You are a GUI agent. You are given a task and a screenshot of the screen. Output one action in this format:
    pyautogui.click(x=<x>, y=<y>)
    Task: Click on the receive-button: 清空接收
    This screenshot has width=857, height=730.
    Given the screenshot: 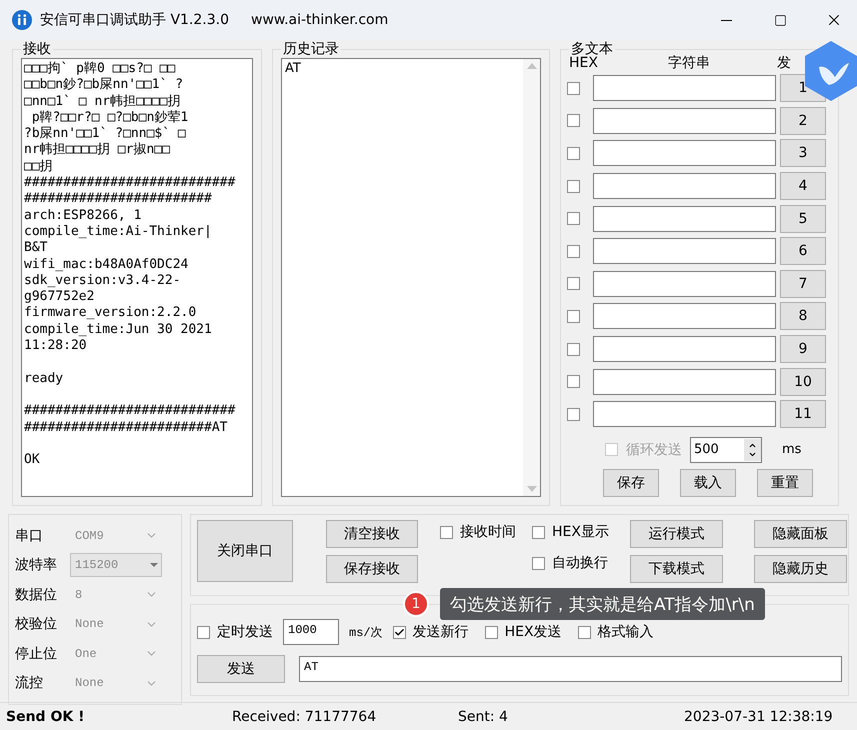 What is the action you would take?
    pyautogui.click(x=372, y=534)
    